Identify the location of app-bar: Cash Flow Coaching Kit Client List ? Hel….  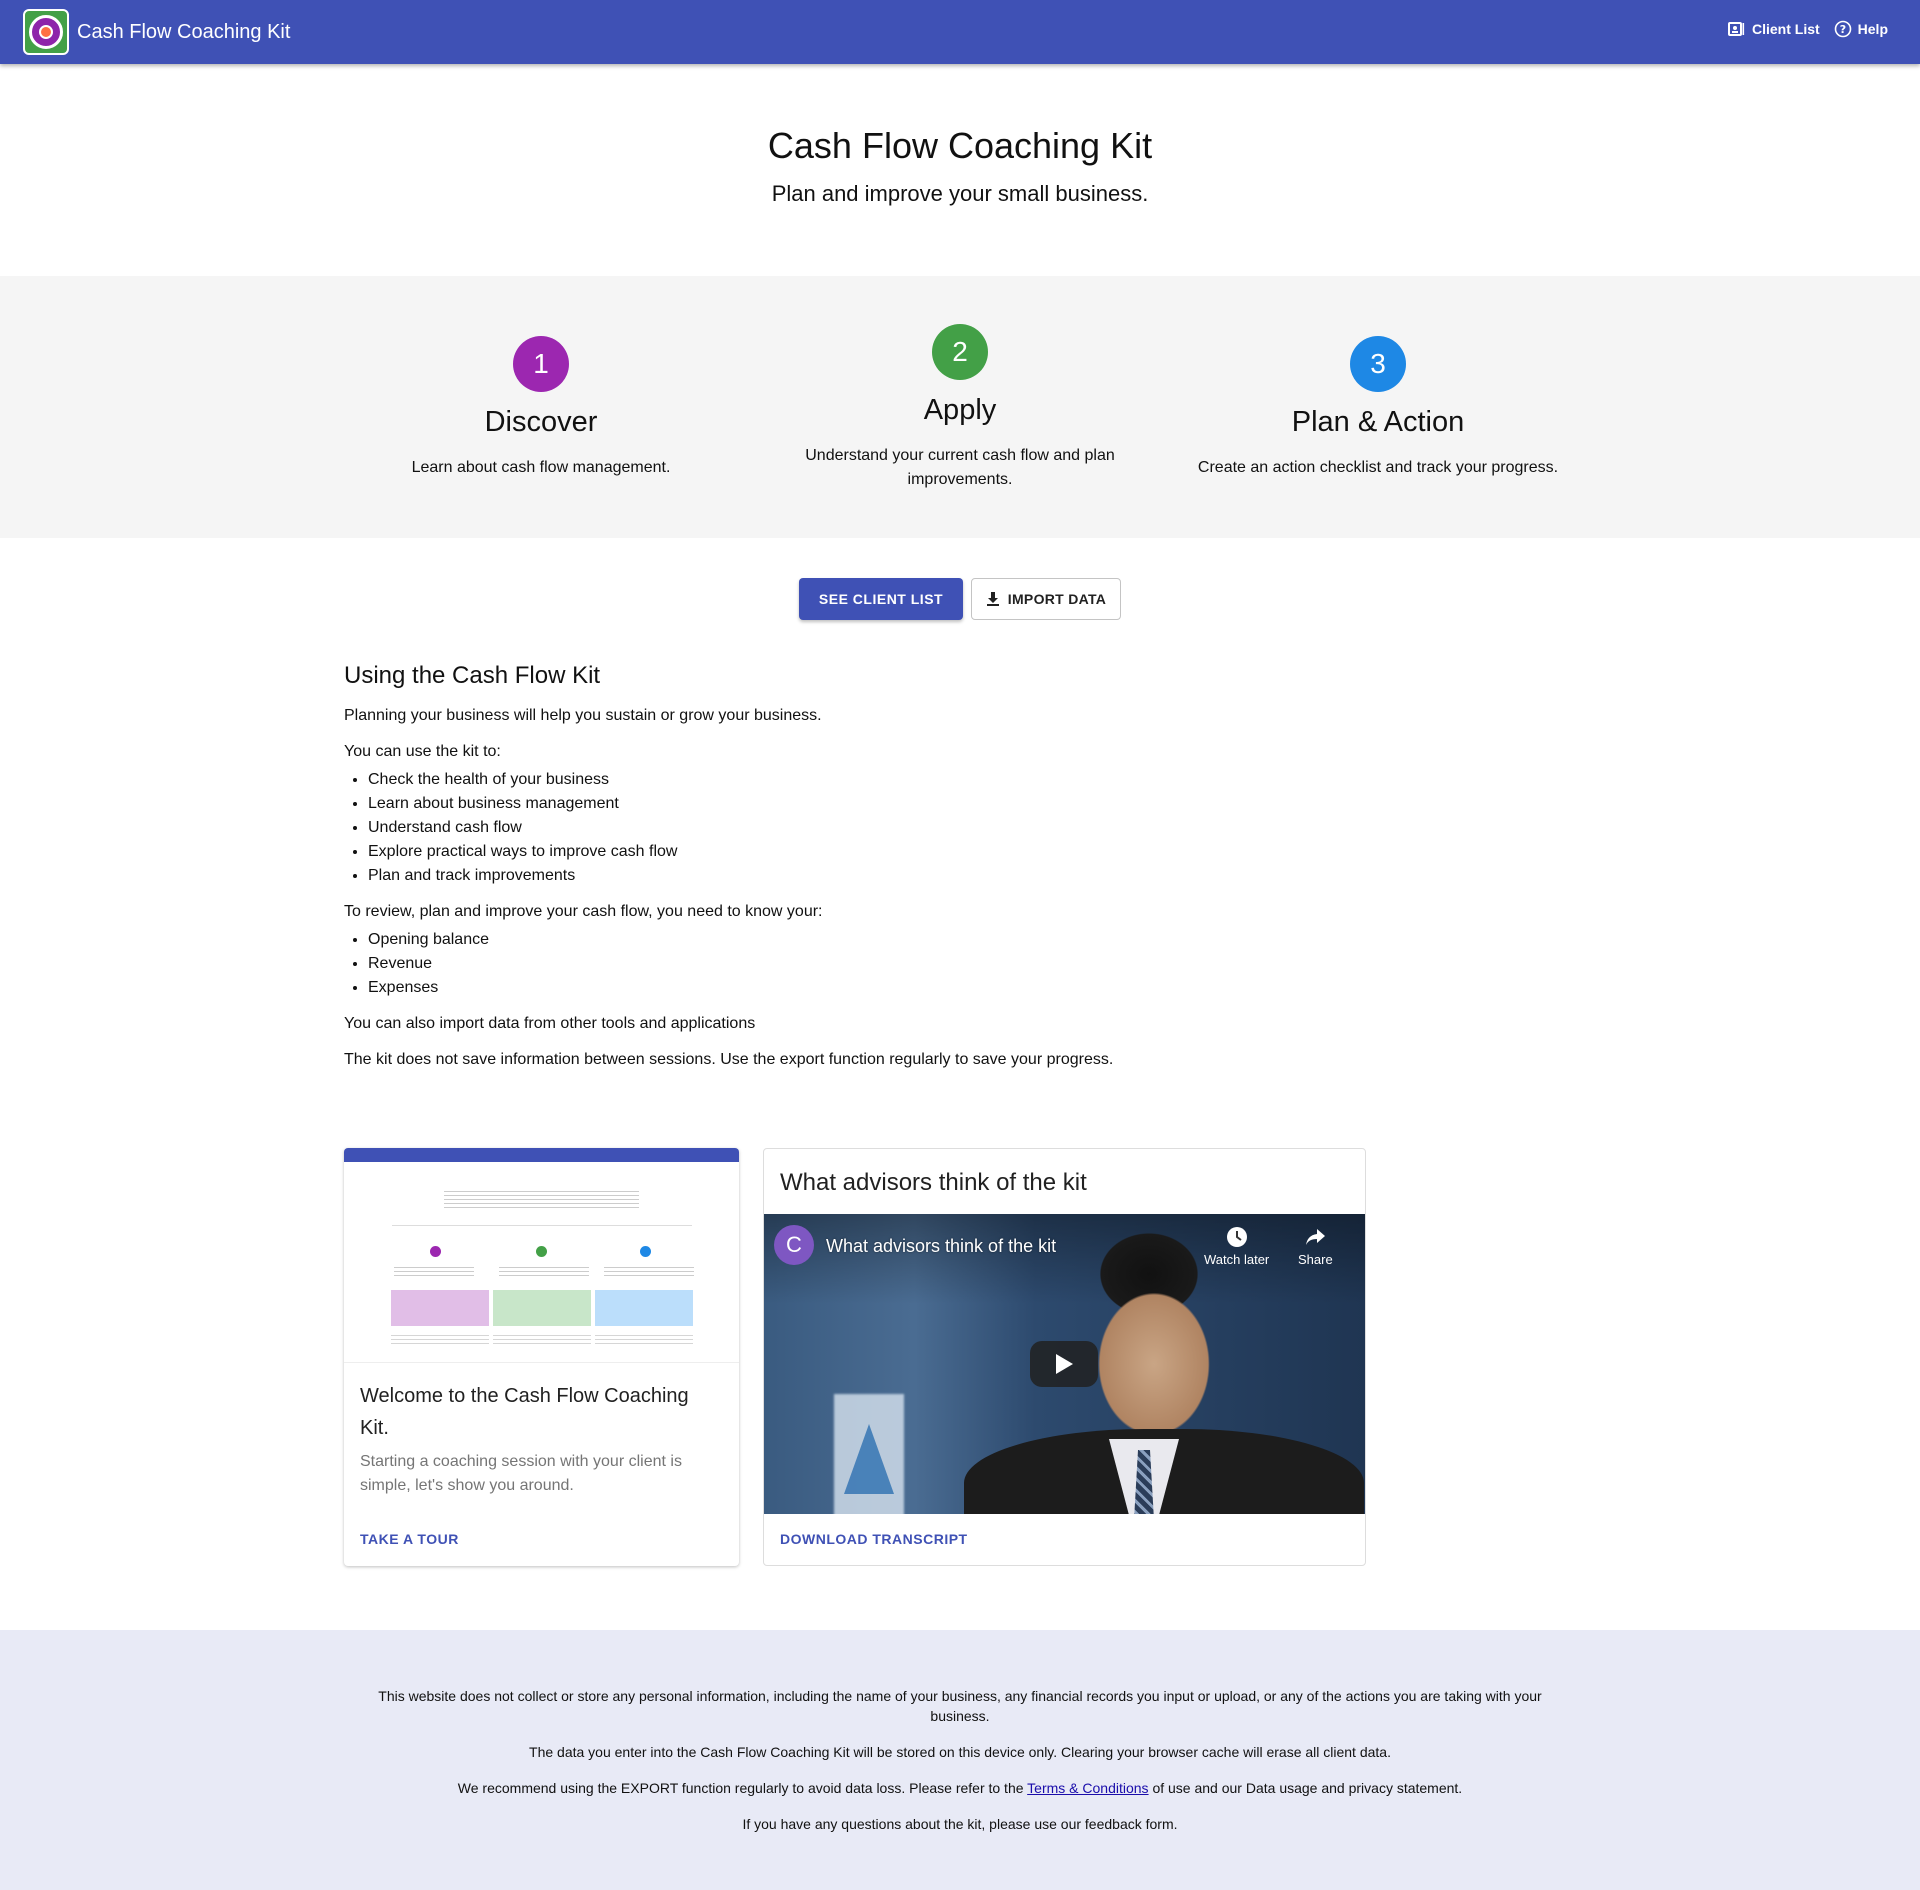
(960, 32).